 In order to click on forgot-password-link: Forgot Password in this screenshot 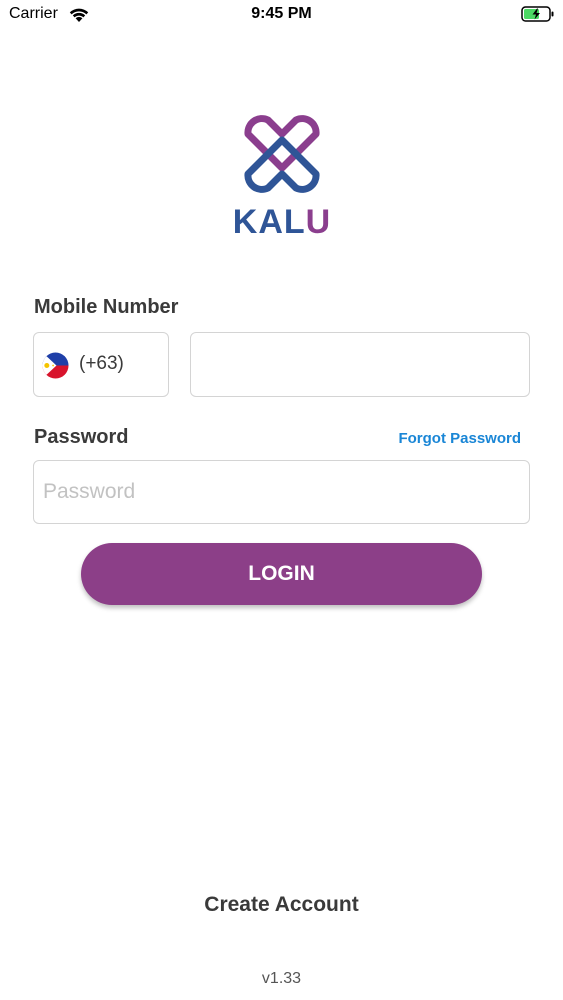, I will do `click(459, 438)`.